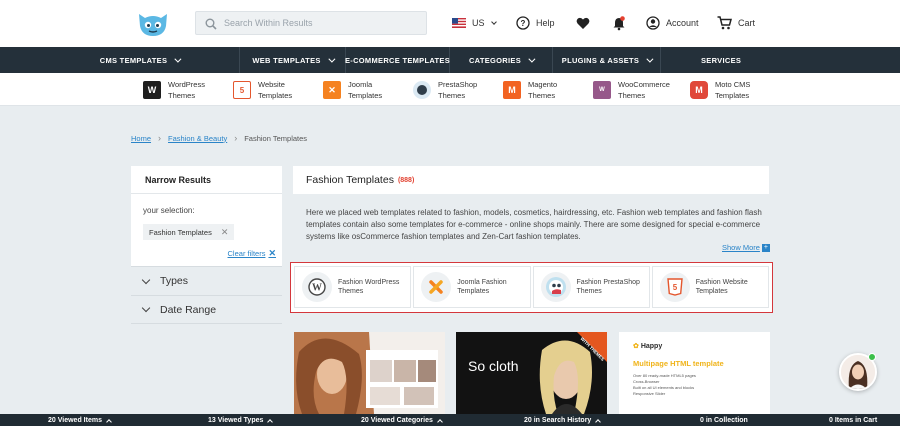  I want to click on nav-ecommerce-templates: E-COMMERCE TEMPLATES, so click(397, 60).